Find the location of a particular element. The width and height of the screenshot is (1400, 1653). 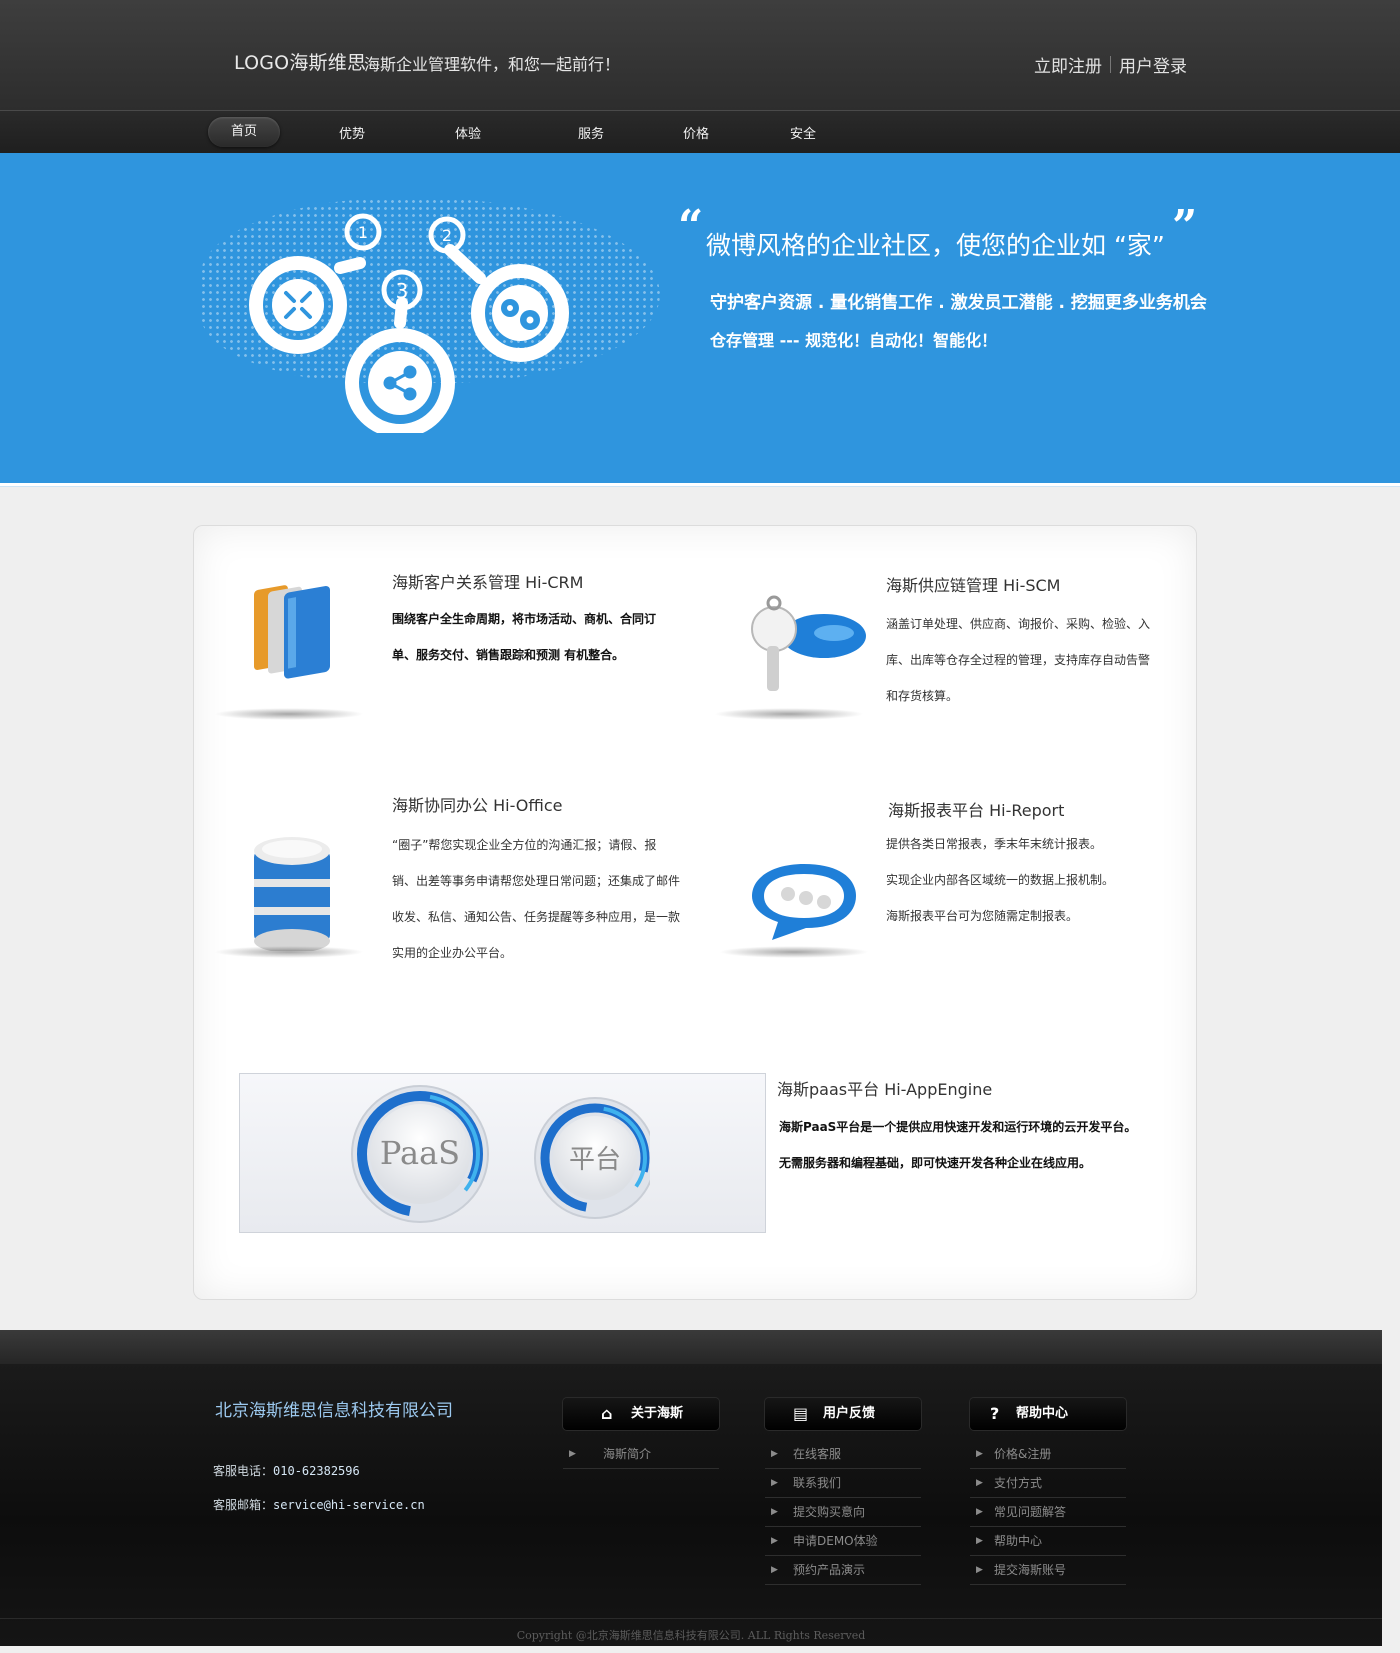

site-logo: LOGO海斯维思 is located at coordinates (300, 61).